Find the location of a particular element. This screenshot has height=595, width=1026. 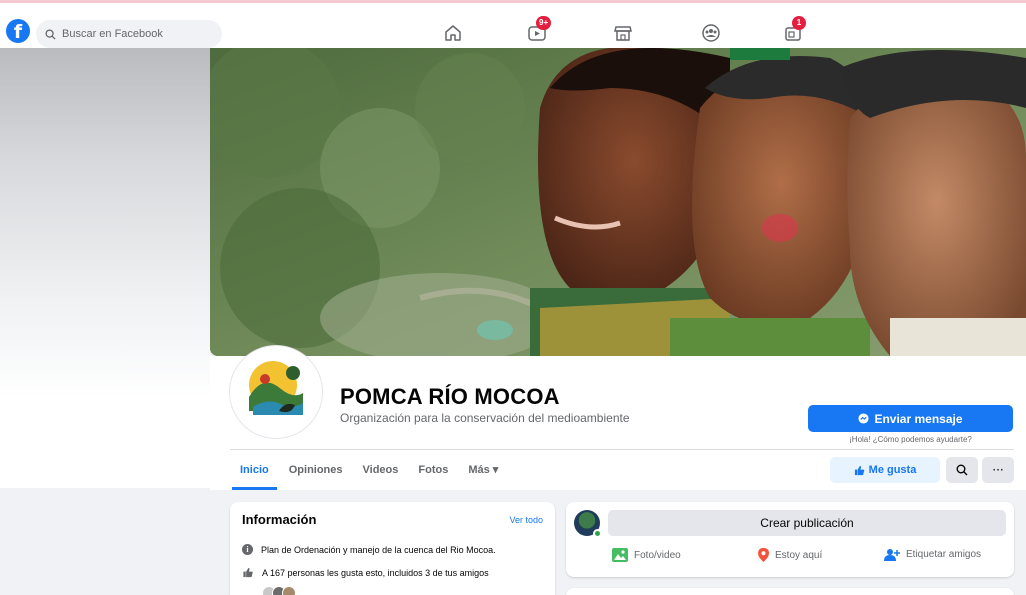

send-message-button: Enviar mensaje is located at coordinates (910, 418).